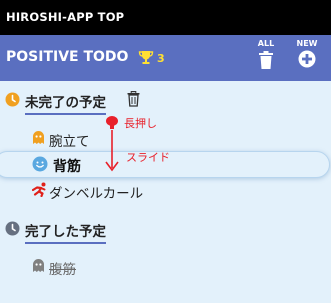 The height and width of the screenshot is (303, 331). Describe the element at coordinates (40, 166) in the screenshot. I see `smiley-icon` at that location.